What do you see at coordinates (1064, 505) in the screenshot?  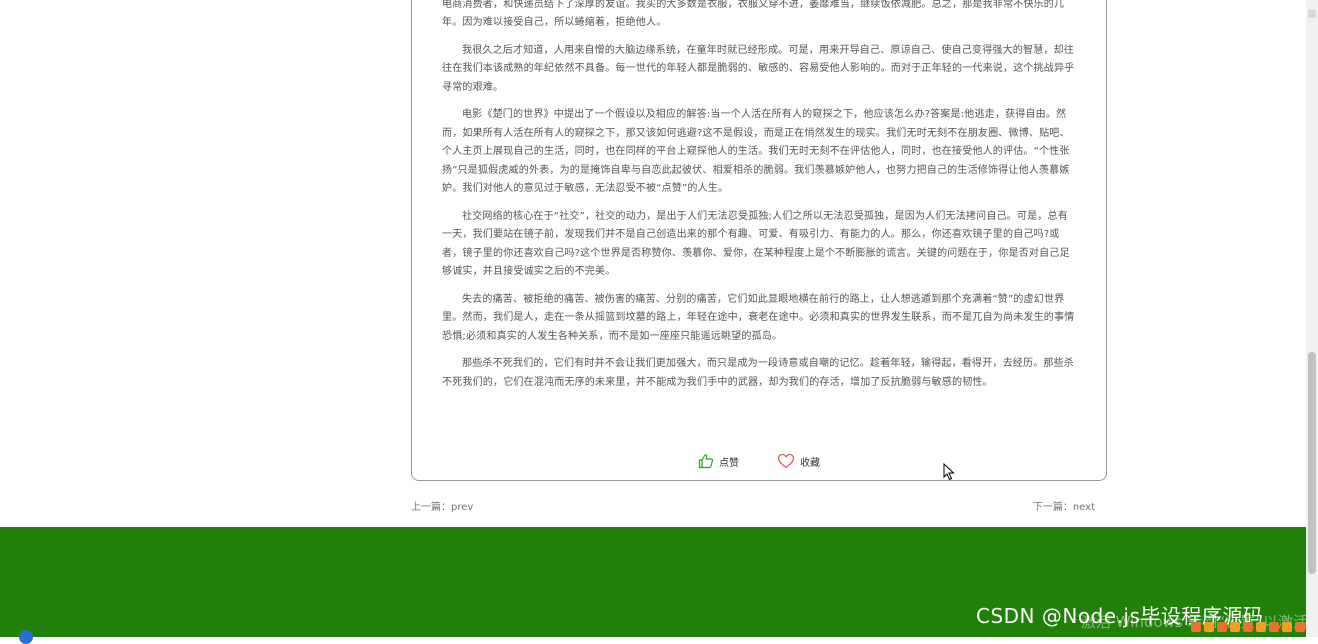 I see `next-article-link: 下一篇：next` at bounding box center [1064, 505].